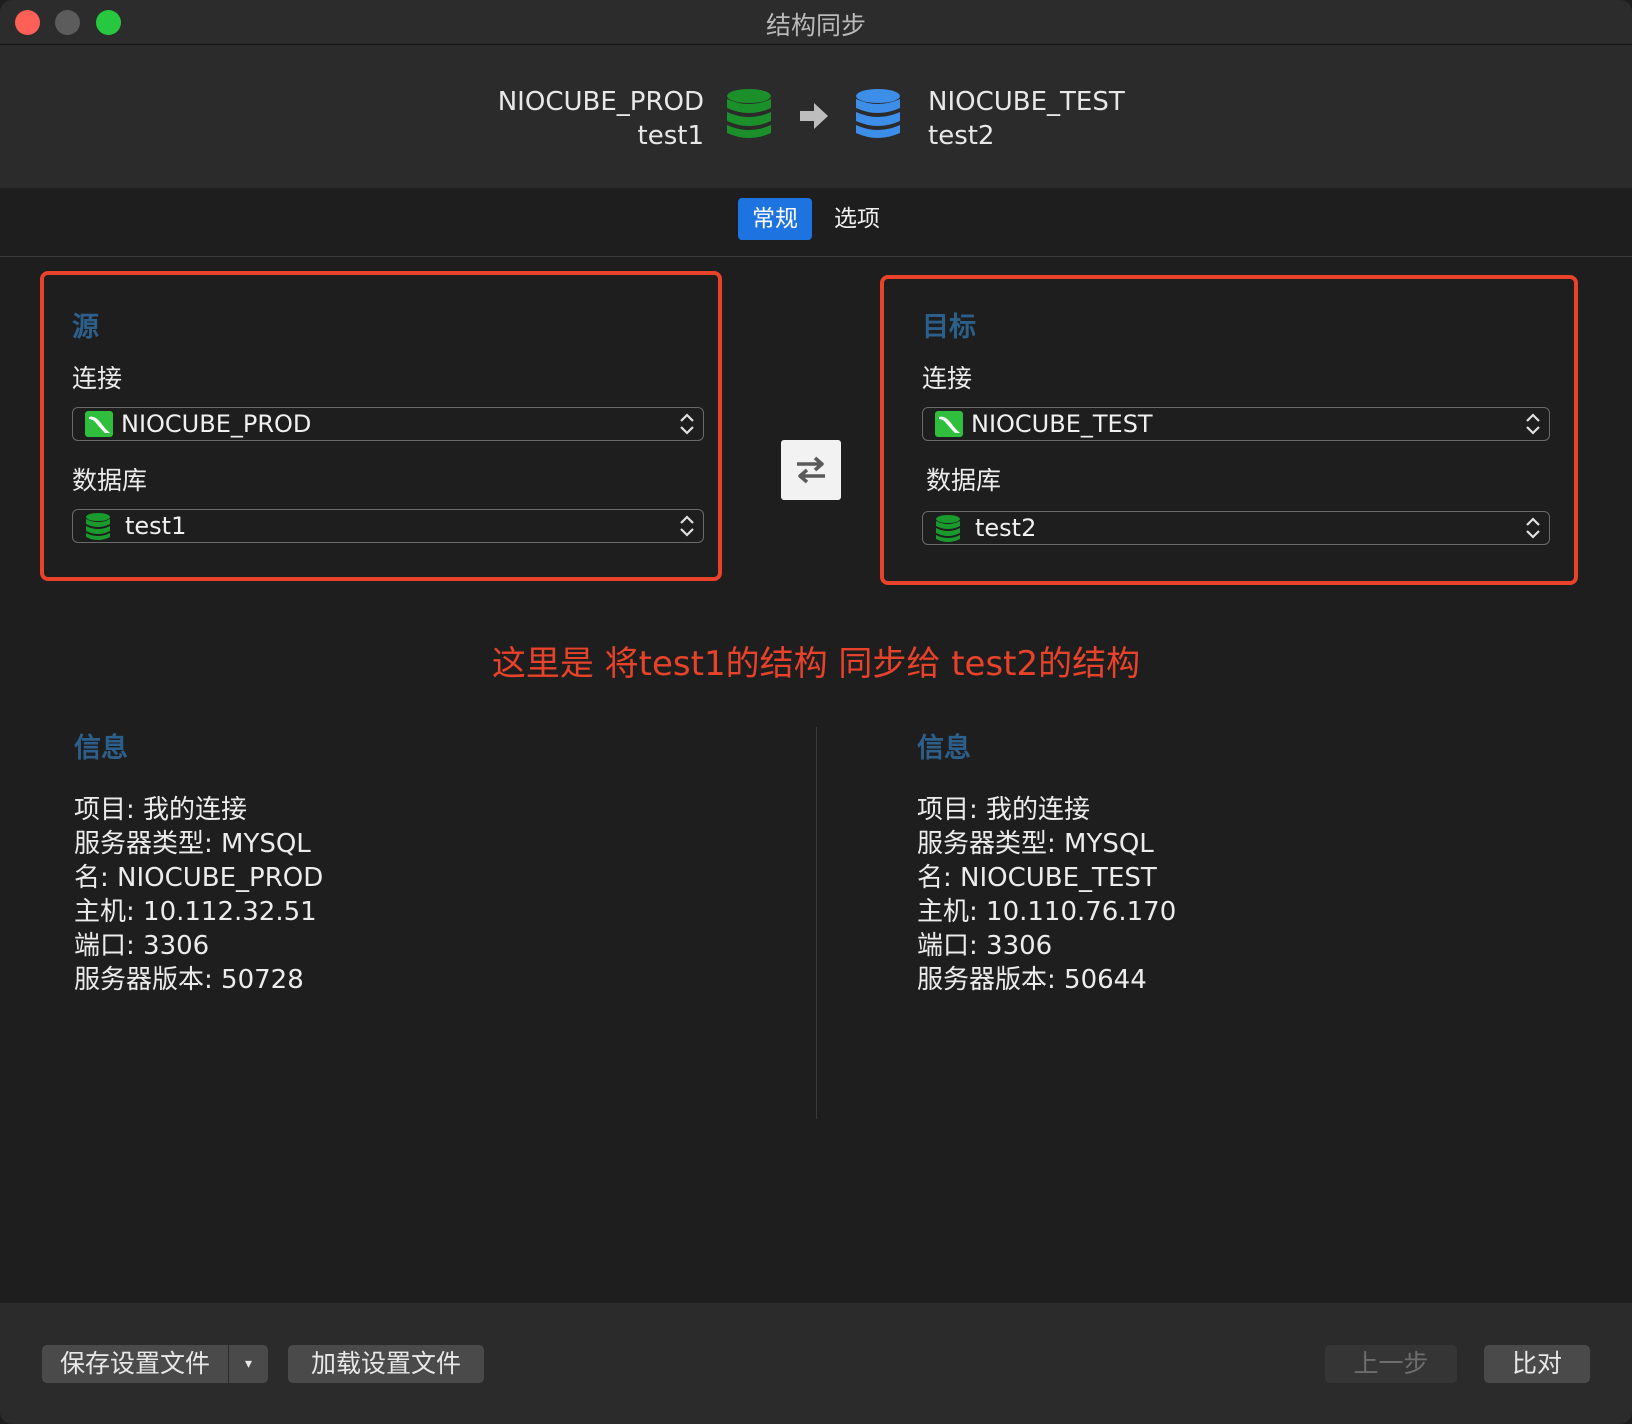 The image size is (1632, 1424). Describe the element at coordinates (1047, 912) in the screenshot. I see `target-info-host: 主机: 10.110.76.170` at that location.